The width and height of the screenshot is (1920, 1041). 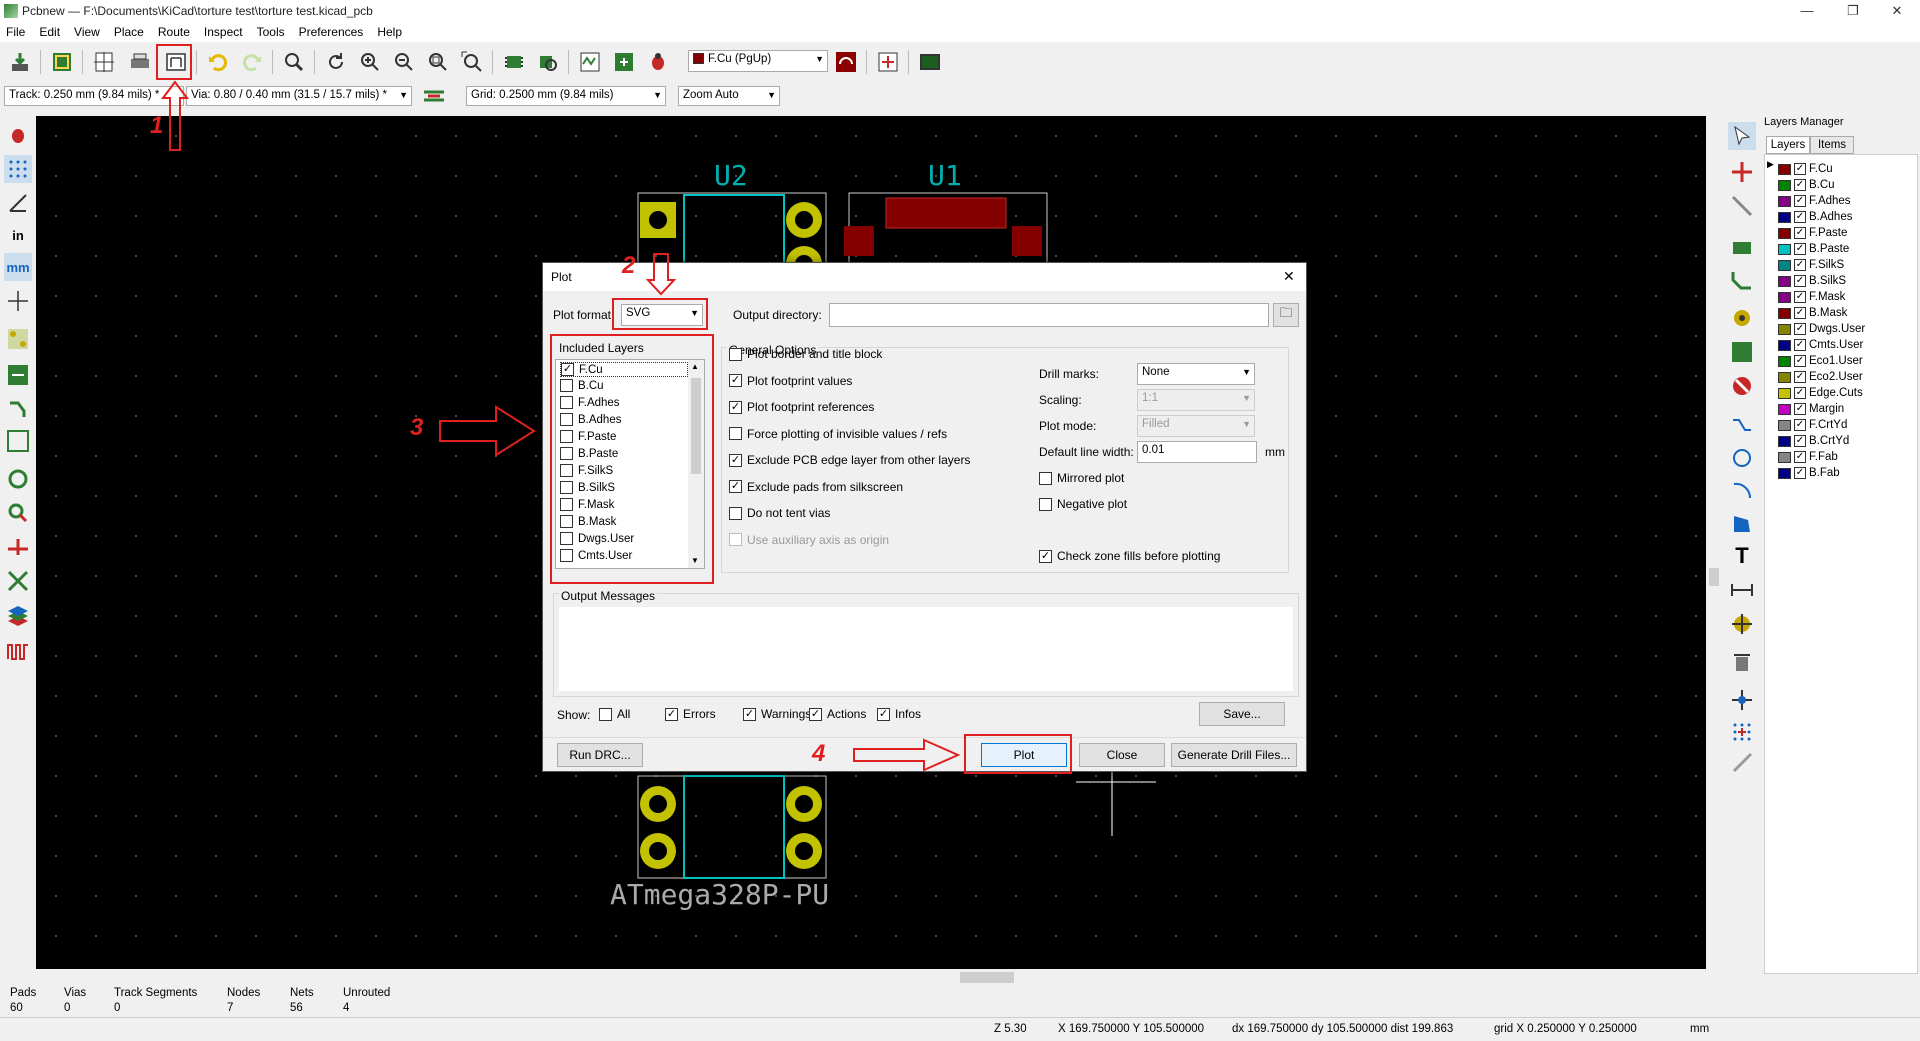 I want to click on layer-row: ✓ Dwgs.User, so click(x=1821, y=329).